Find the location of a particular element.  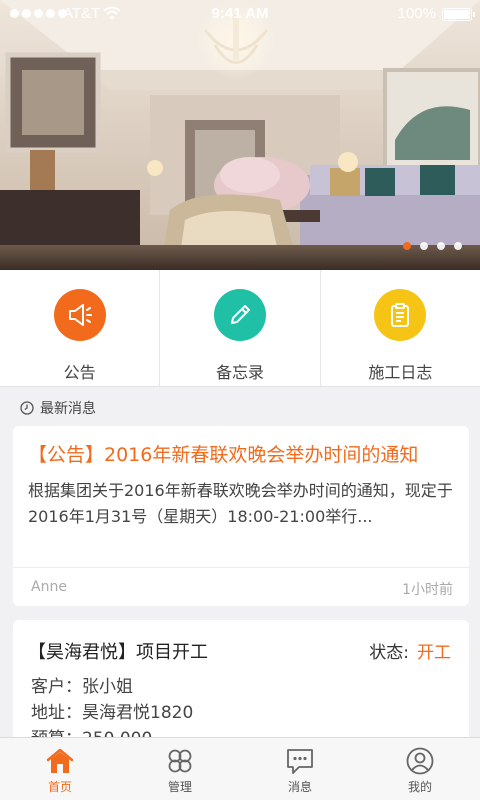

tab-messages: 消息 is located at coordinates (300, 769).